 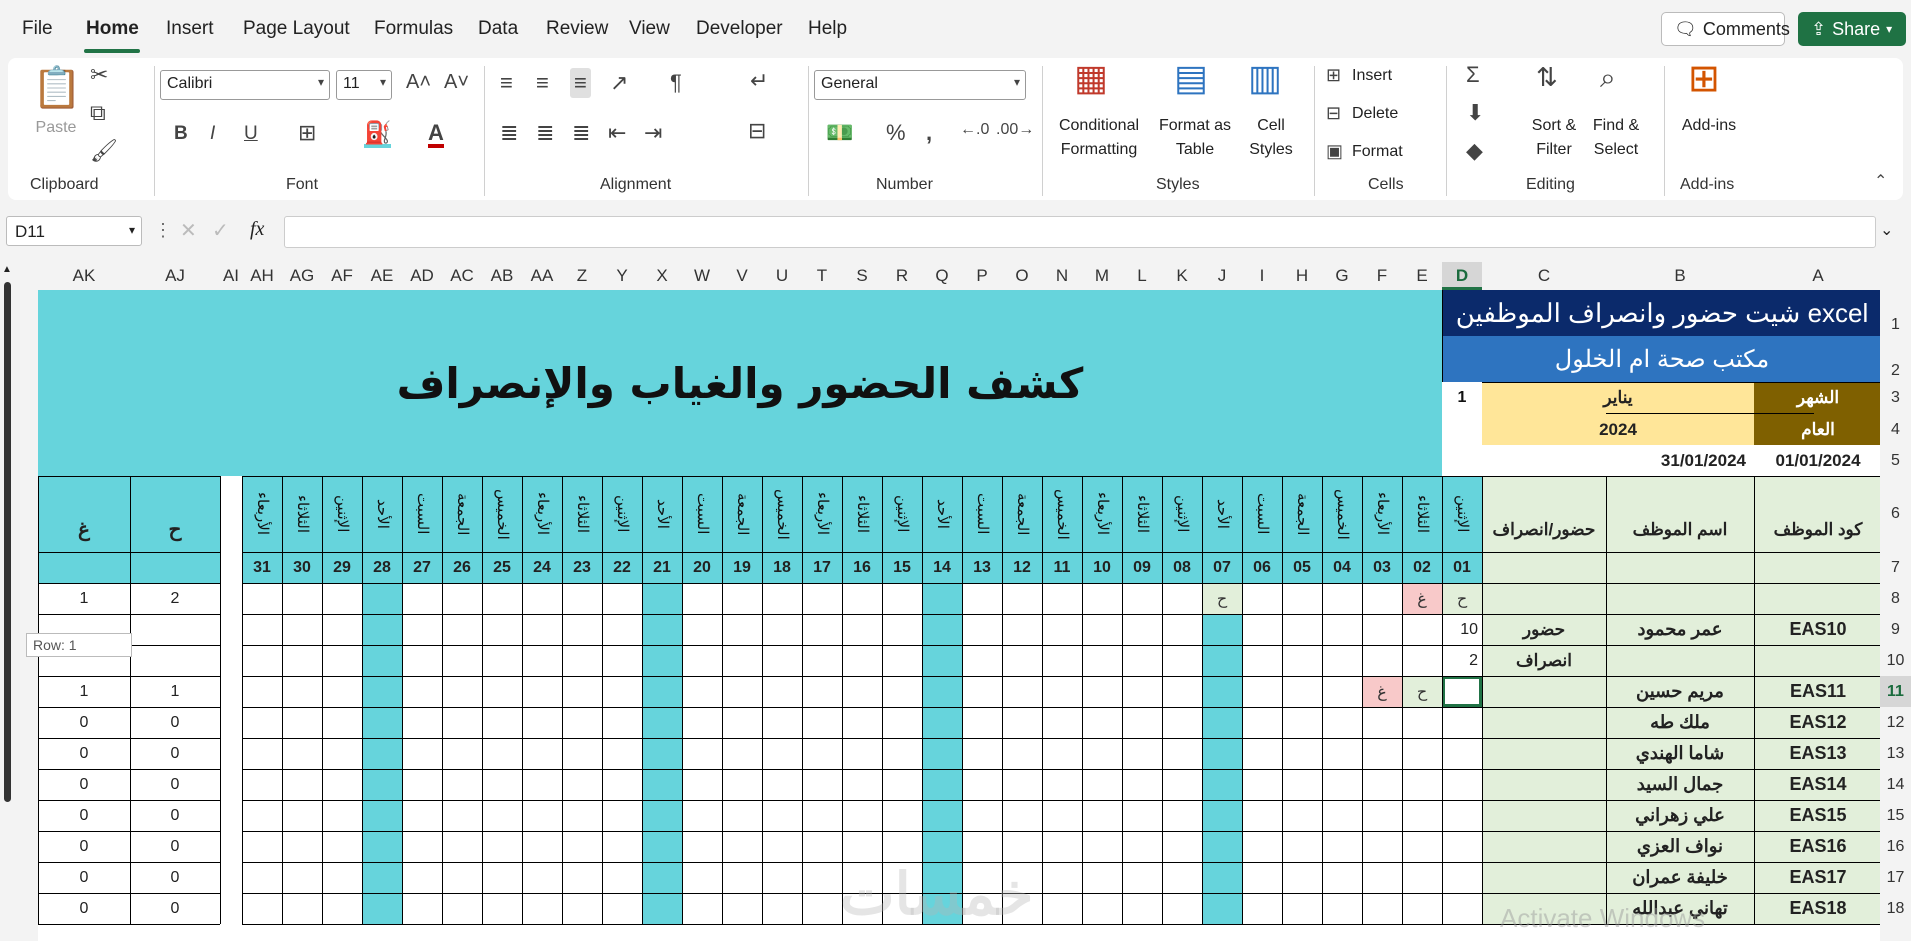 What do you see at coordinates (7, 269) in the screenshot?
I see `scroll-up-icon: ▲` at bounding box center [7, 269].